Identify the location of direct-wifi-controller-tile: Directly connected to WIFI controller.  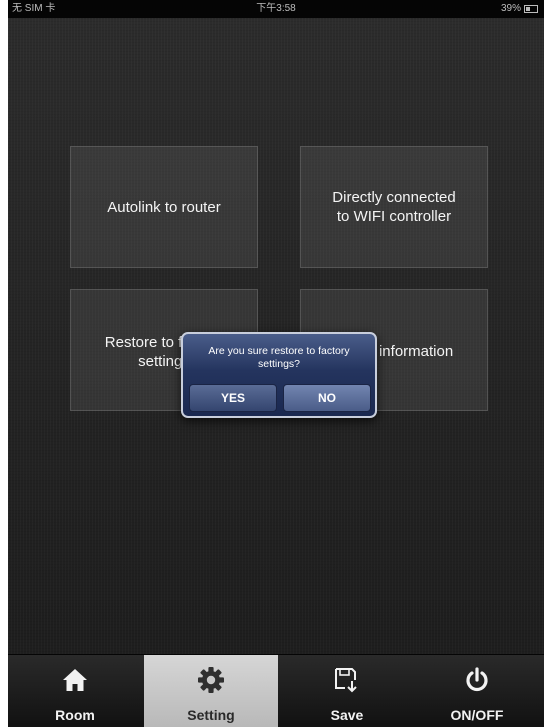
(394, 207).